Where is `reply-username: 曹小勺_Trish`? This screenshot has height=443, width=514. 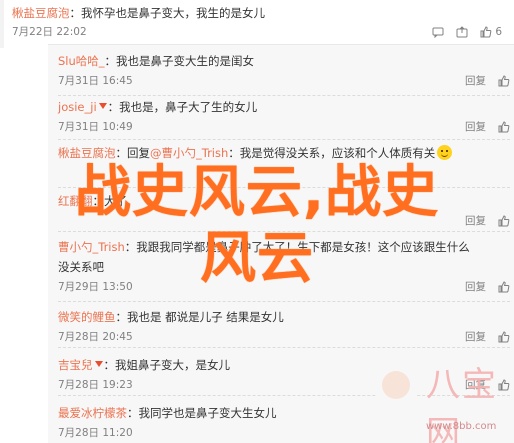
reply-username: 曹小勺_Trish is located at coordinates (91, 247).